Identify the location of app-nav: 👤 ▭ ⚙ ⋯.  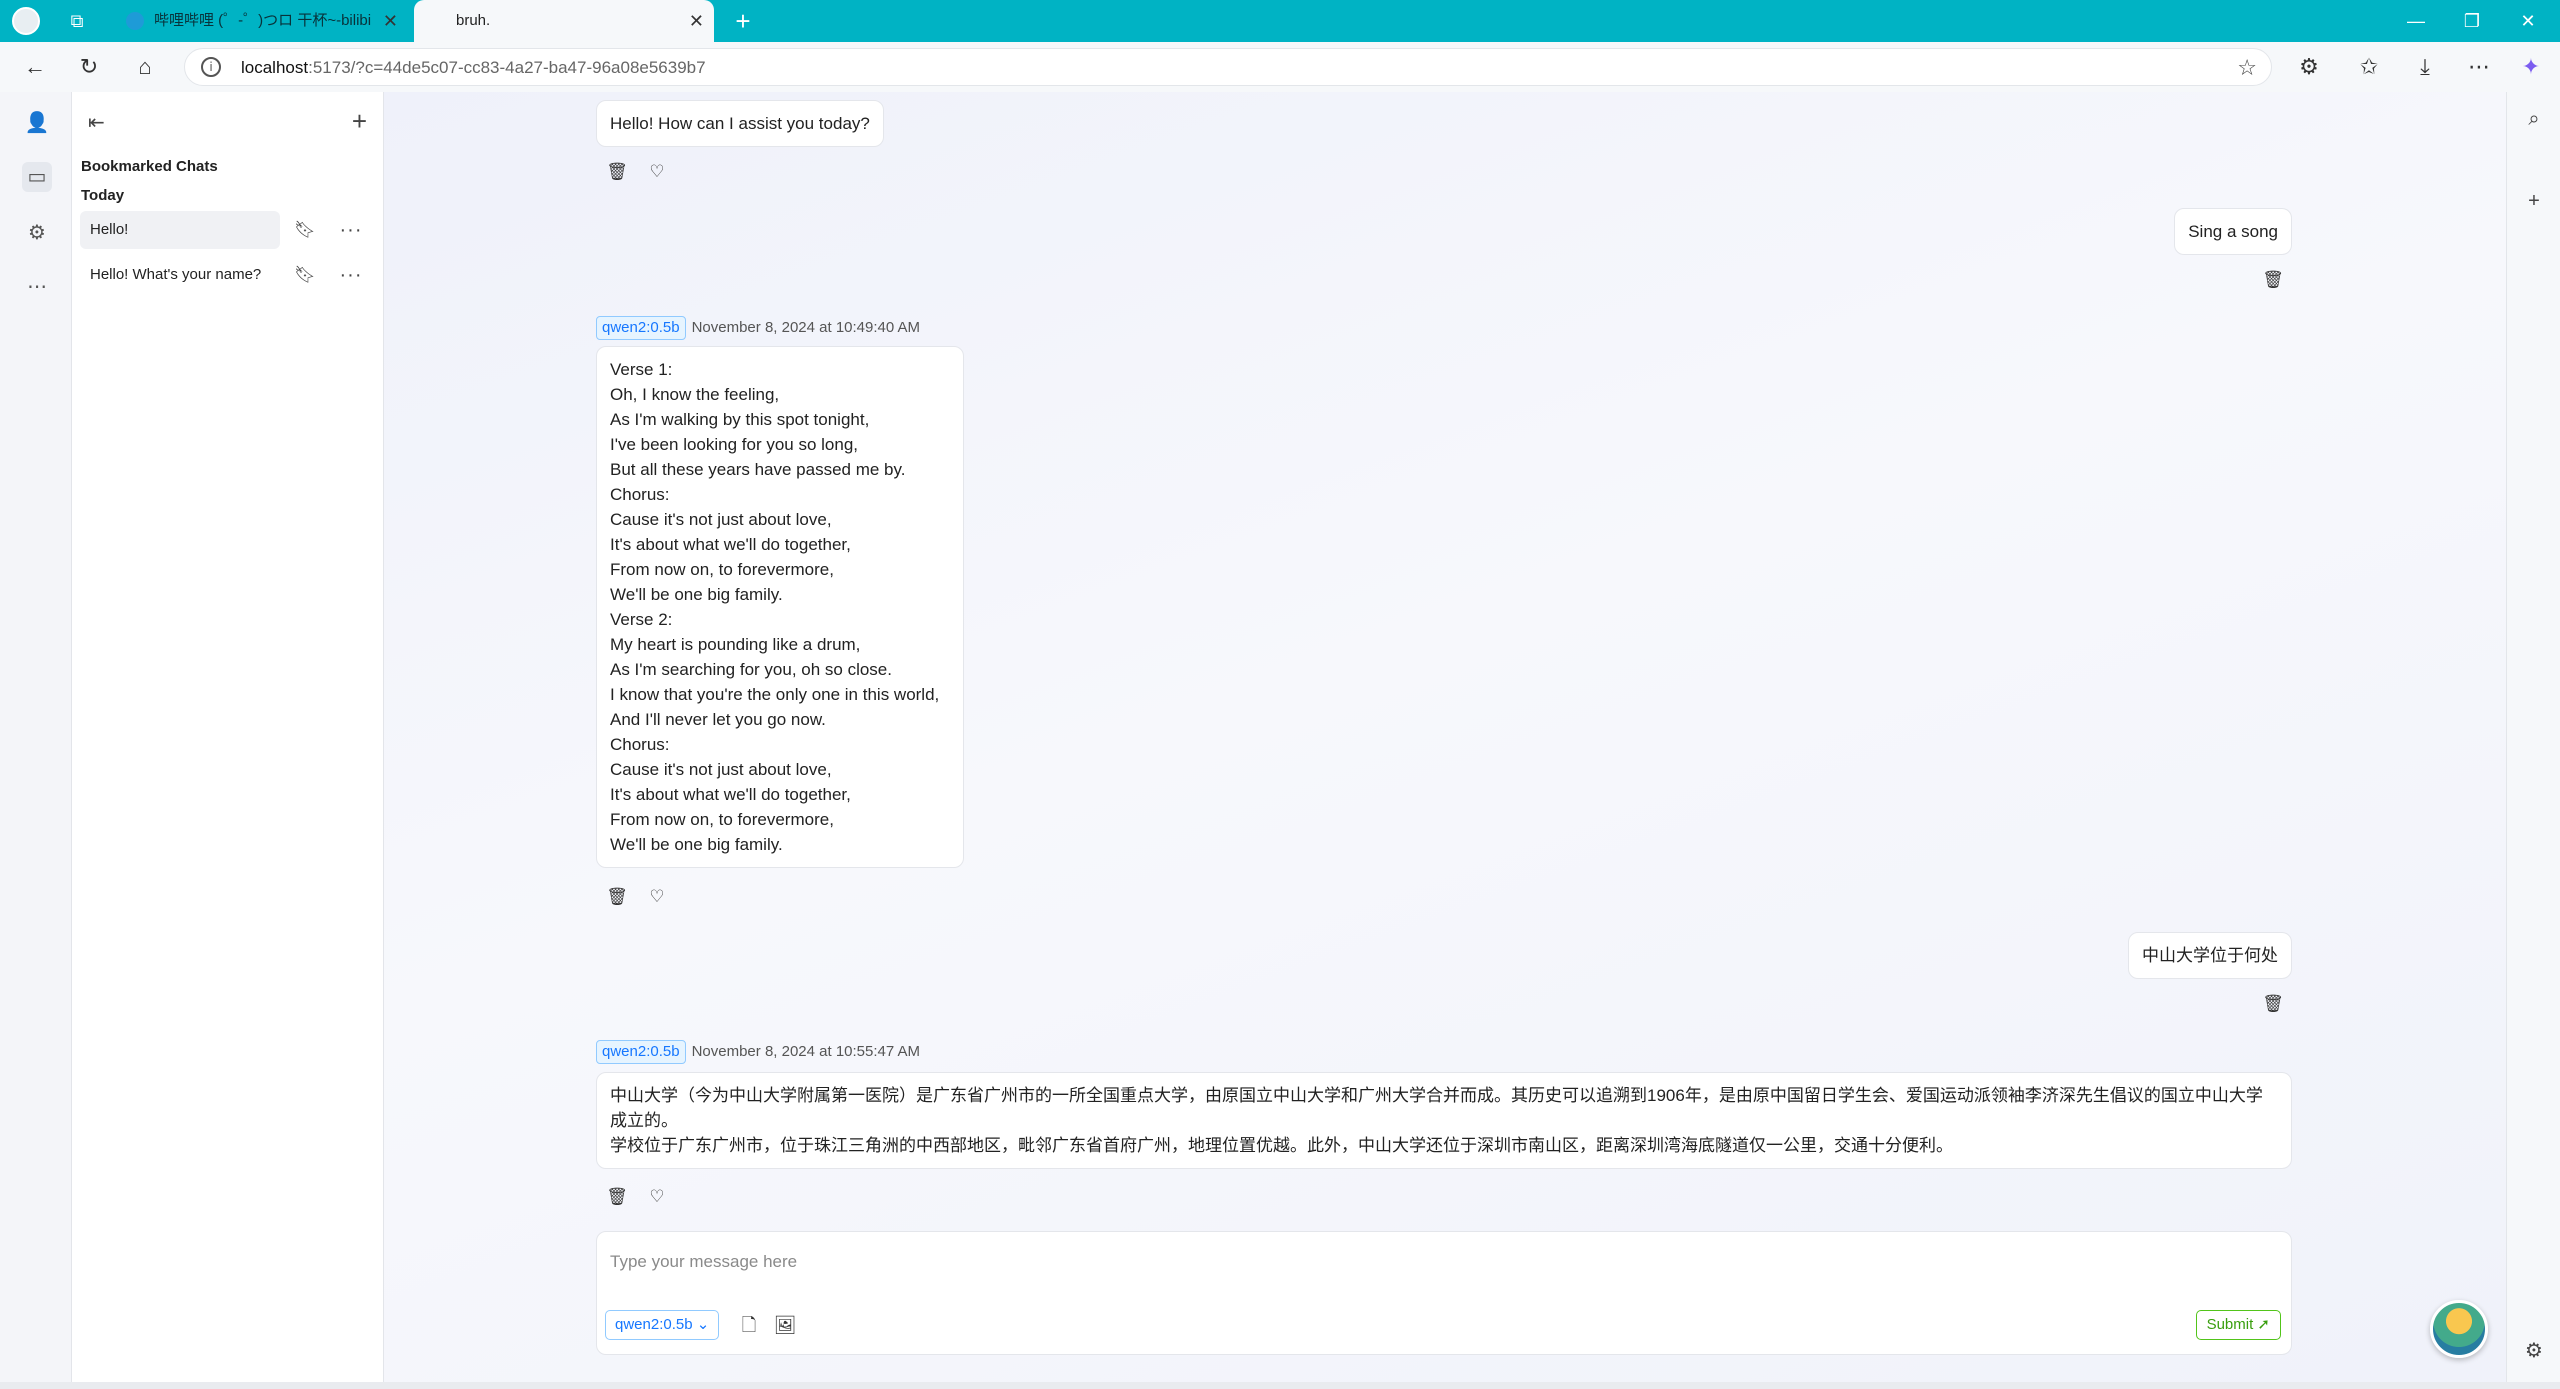
(36, 737).